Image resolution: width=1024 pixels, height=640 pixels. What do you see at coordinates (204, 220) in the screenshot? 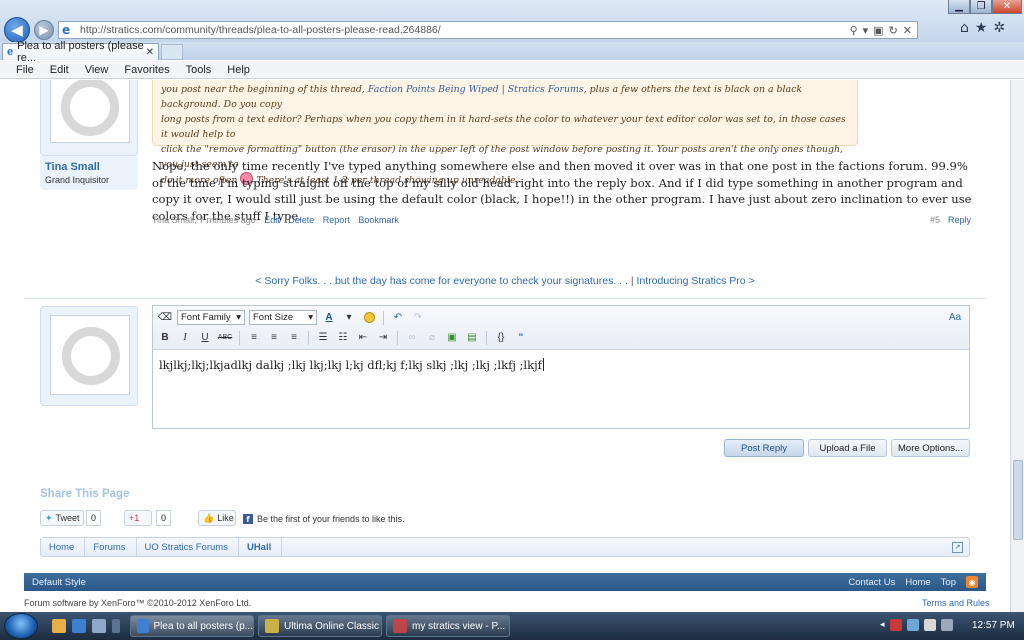
I see `post-author-date: Tina Small, 7 minutes ago` at bounding box center [204, 220].